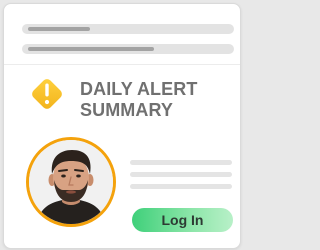 Image resolution: width=320 pixels, height=250 pixels. I want to click on header-divider, so click(122, 64).